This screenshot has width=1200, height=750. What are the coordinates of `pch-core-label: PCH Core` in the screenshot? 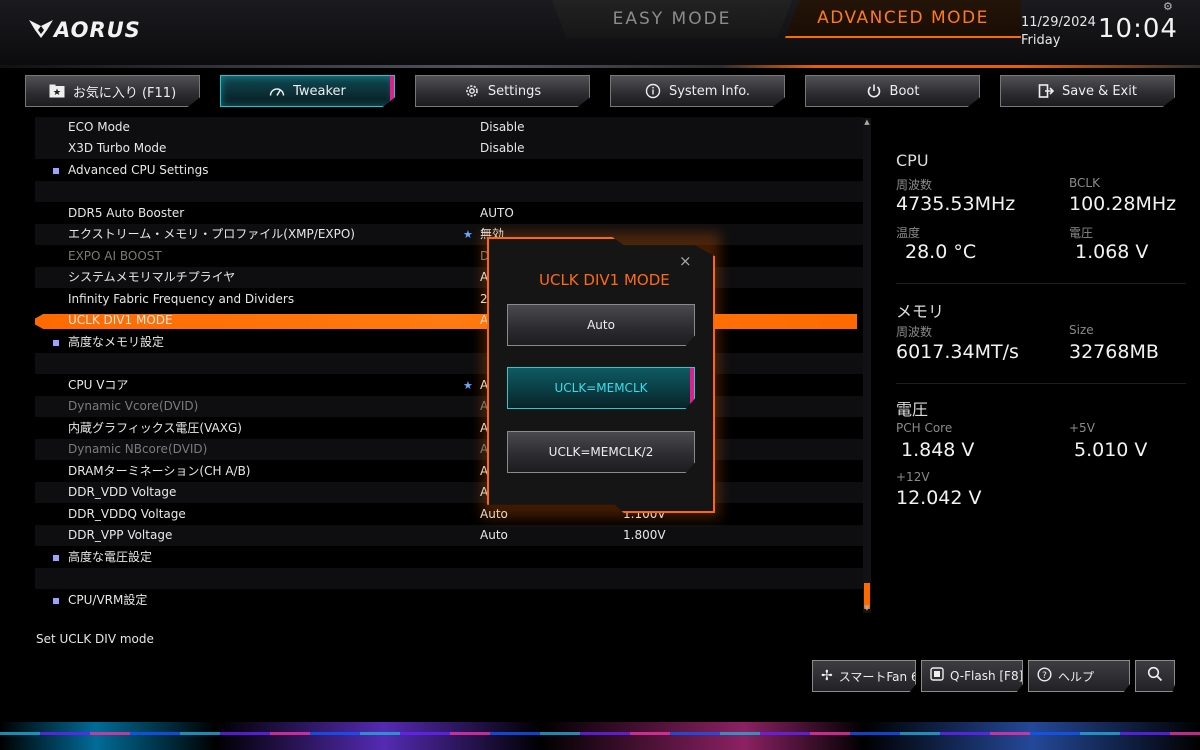 It's located at (924, 428).